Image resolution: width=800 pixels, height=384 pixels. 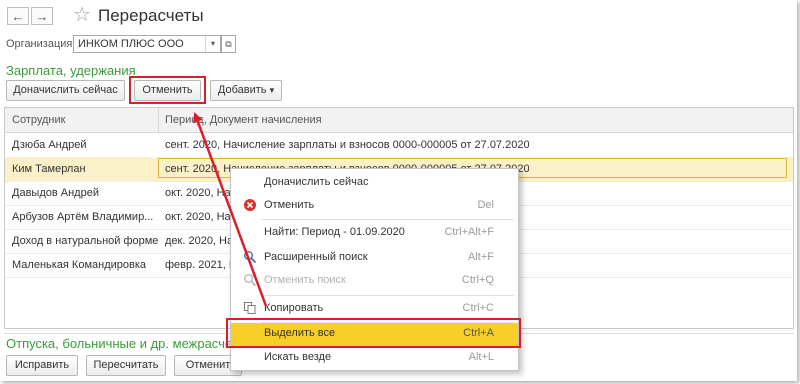 I want to click on annotation-arrow, so click(x=230, y=209).